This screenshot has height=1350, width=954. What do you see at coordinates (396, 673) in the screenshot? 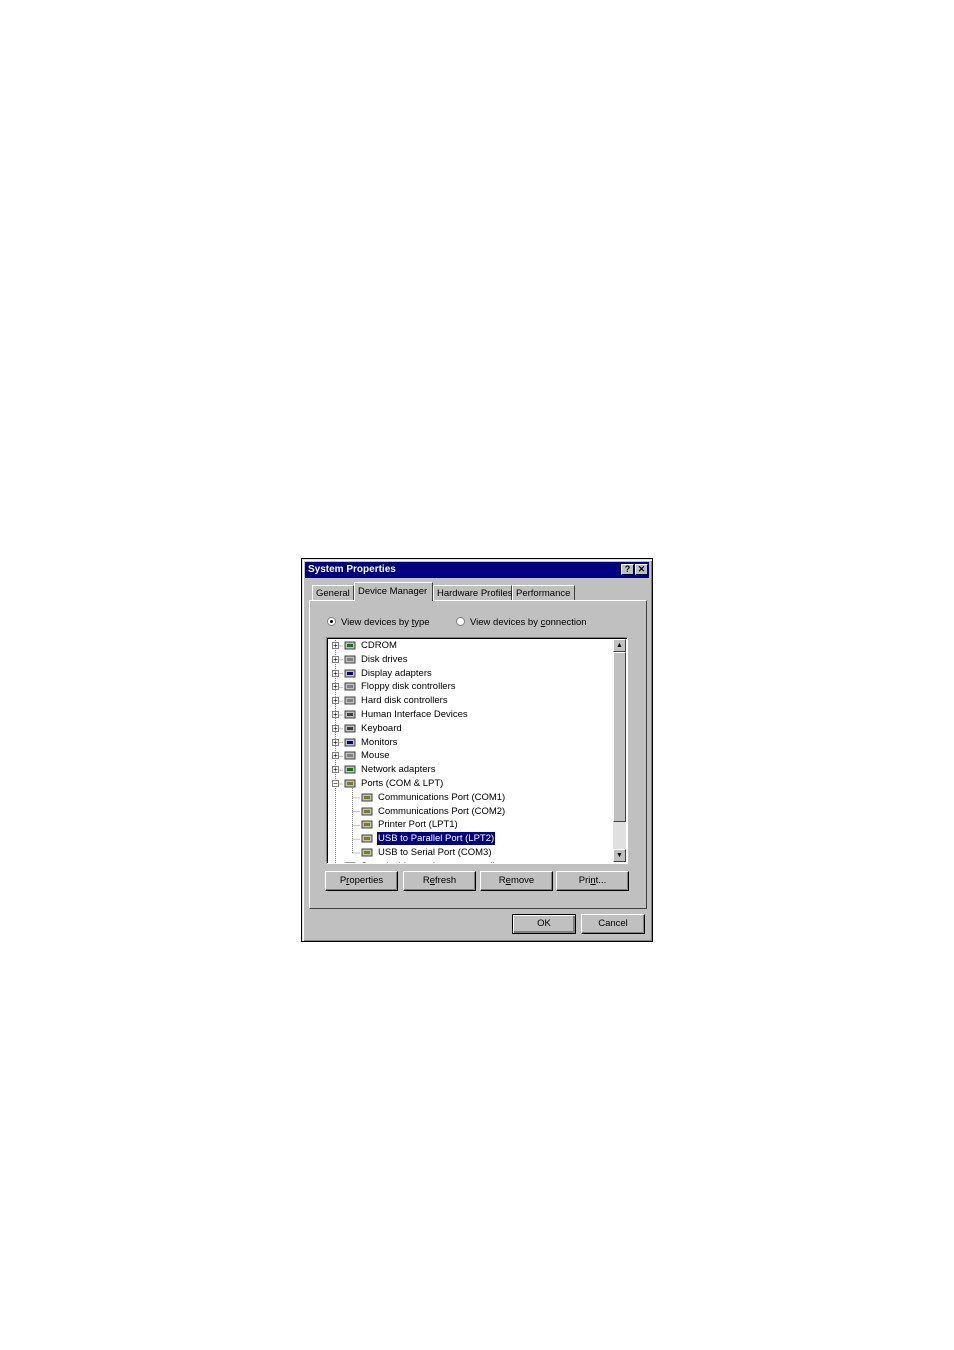
I see `tree-item-label: Display adapters` at bounding box center [396, 673].